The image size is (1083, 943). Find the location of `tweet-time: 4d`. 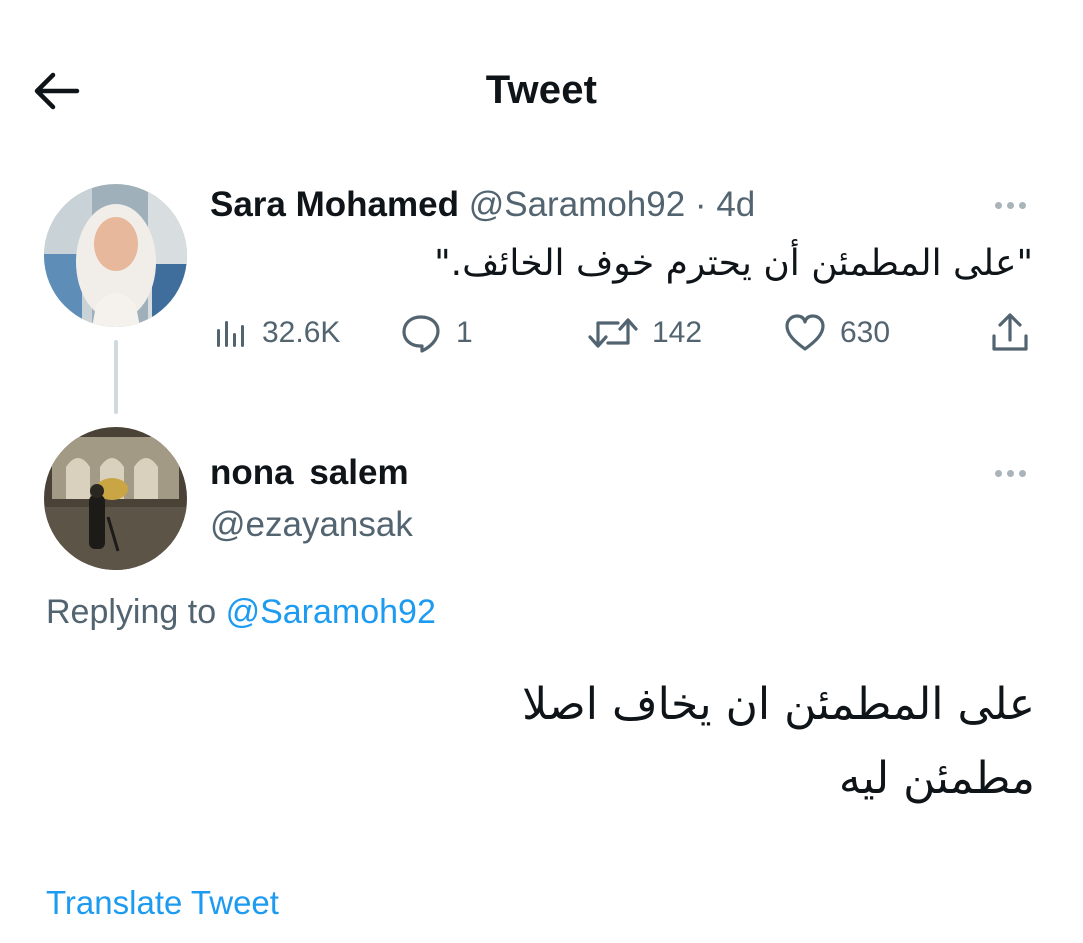

tweet-time: 4d is located at coordinates (735, 204).